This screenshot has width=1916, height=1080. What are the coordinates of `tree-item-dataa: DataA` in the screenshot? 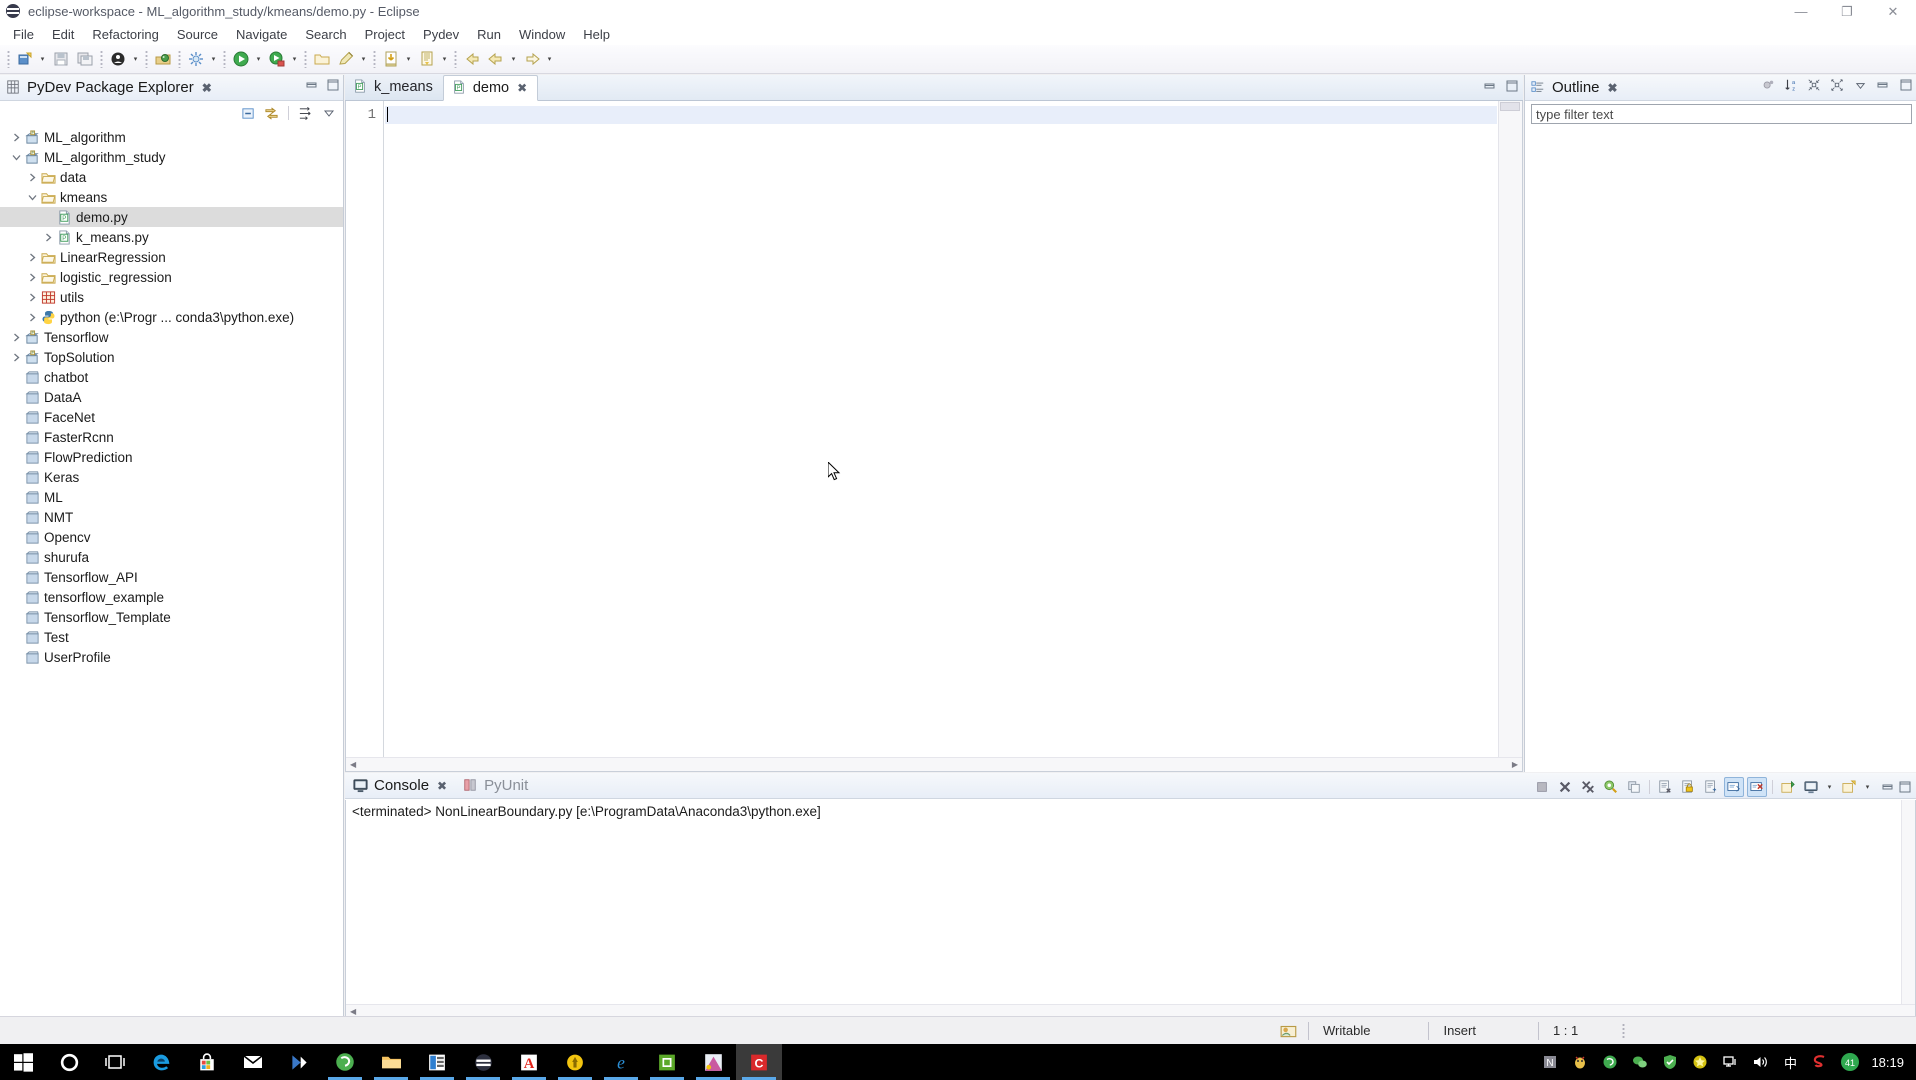 It's located at (171, 397).